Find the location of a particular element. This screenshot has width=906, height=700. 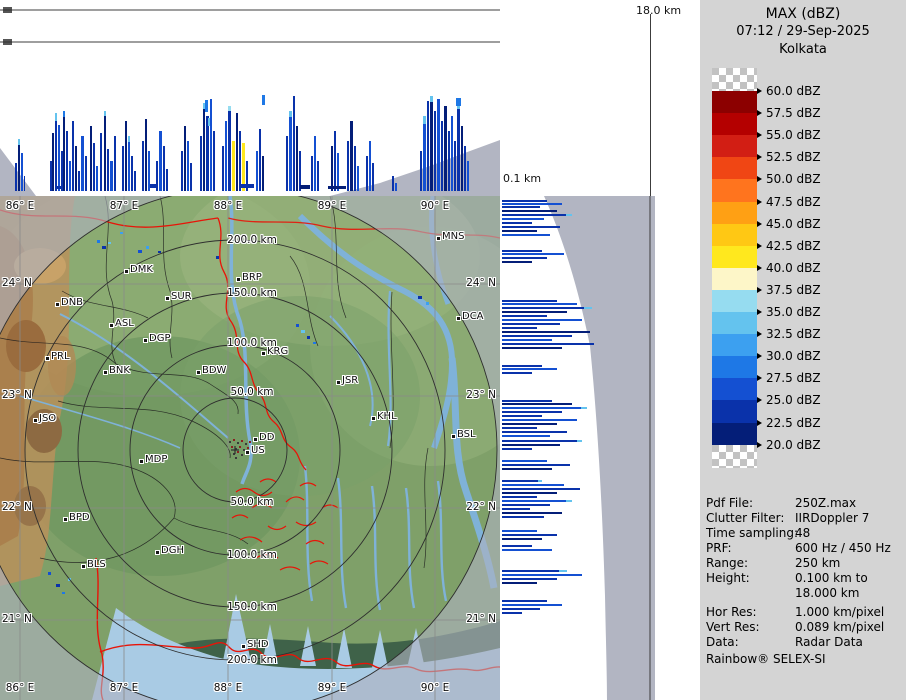

info-row: Time sampling: 48 is located at coordinates (758, 533).